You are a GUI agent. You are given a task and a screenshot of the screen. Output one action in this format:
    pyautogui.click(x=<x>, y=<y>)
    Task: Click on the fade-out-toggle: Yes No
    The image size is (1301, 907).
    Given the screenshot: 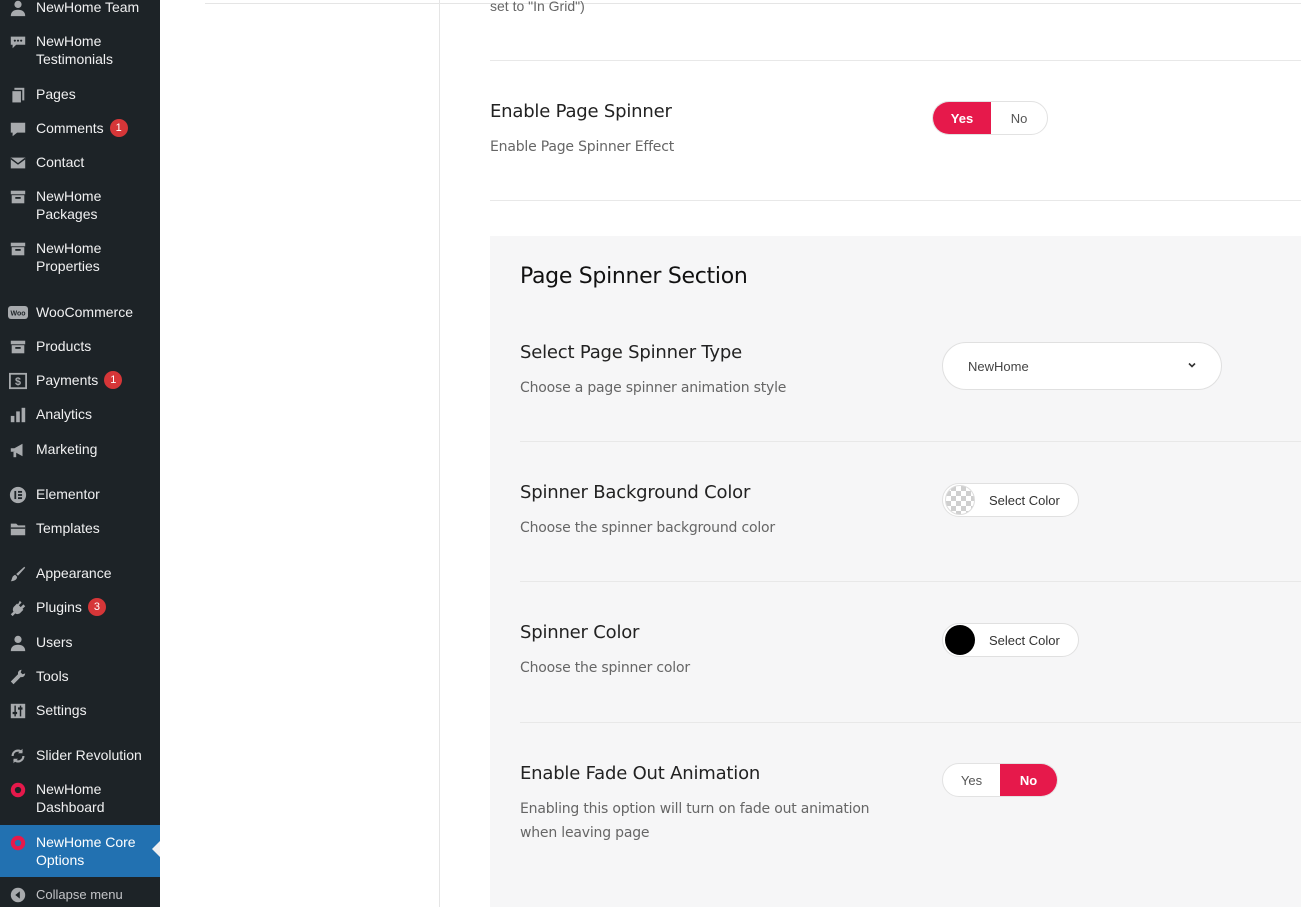 What is the action you would take?
    pyautogui.click(x=1000, y=780)
    